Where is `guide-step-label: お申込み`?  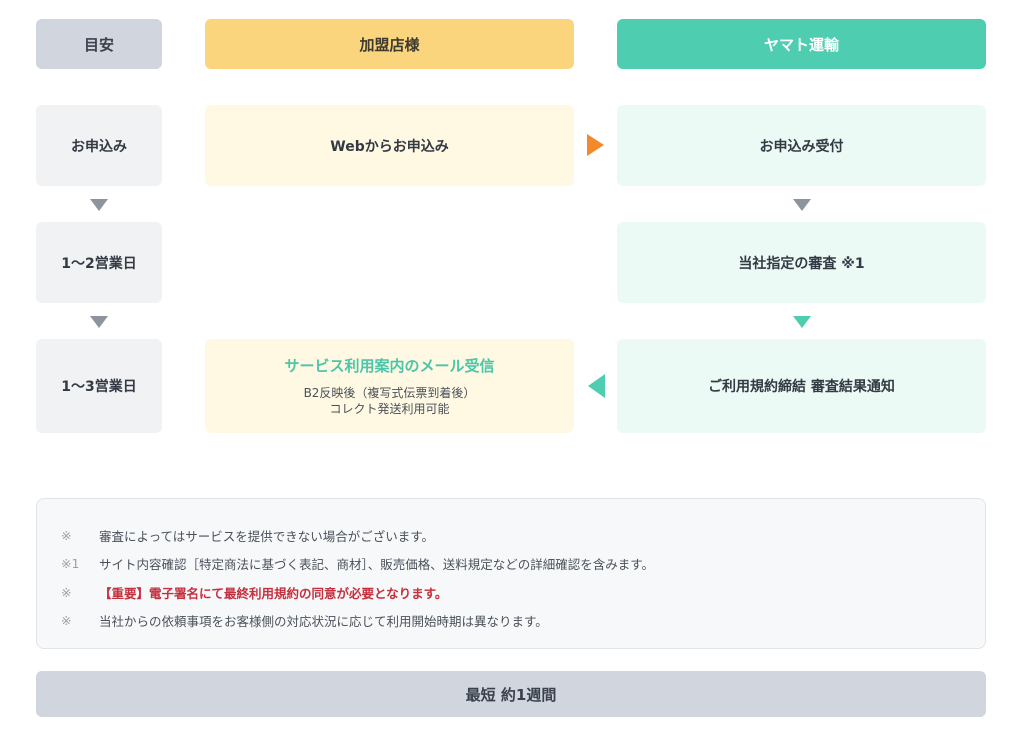
guide-step-label: お申込み is located at coordinates (99, 146).